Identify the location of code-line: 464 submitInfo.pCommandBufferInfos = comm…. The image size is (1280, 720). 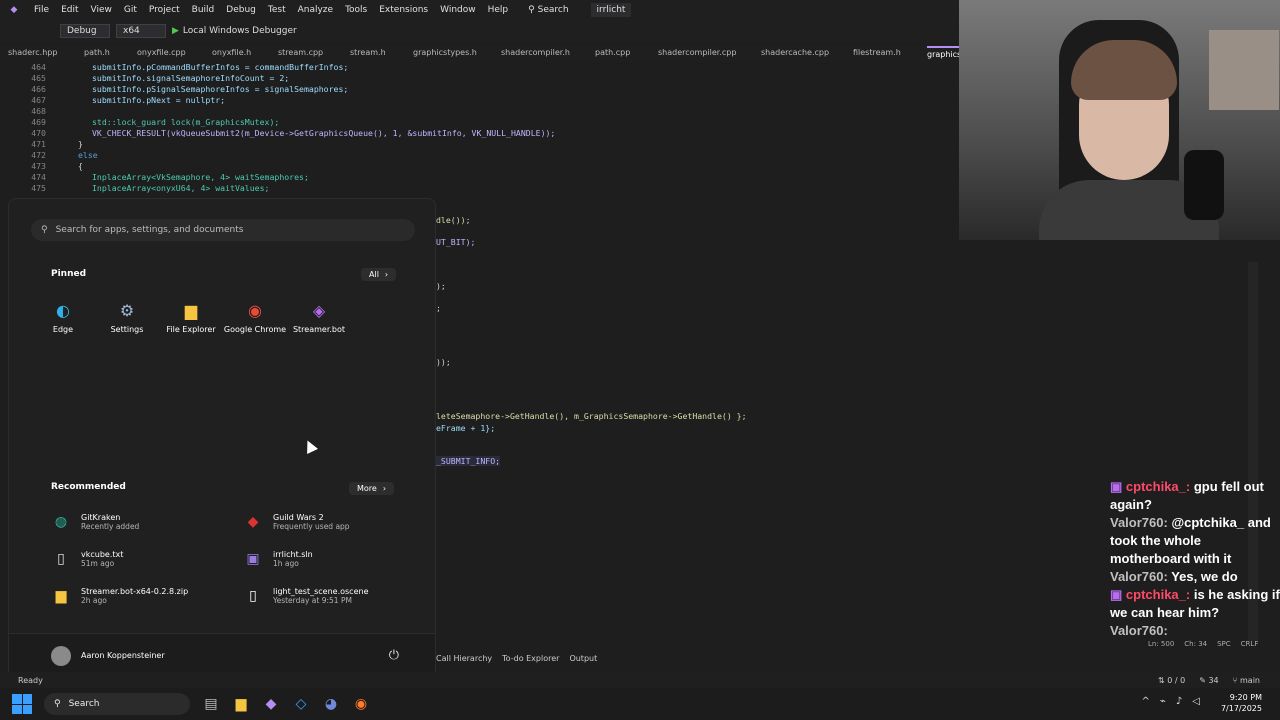
(480, 67).